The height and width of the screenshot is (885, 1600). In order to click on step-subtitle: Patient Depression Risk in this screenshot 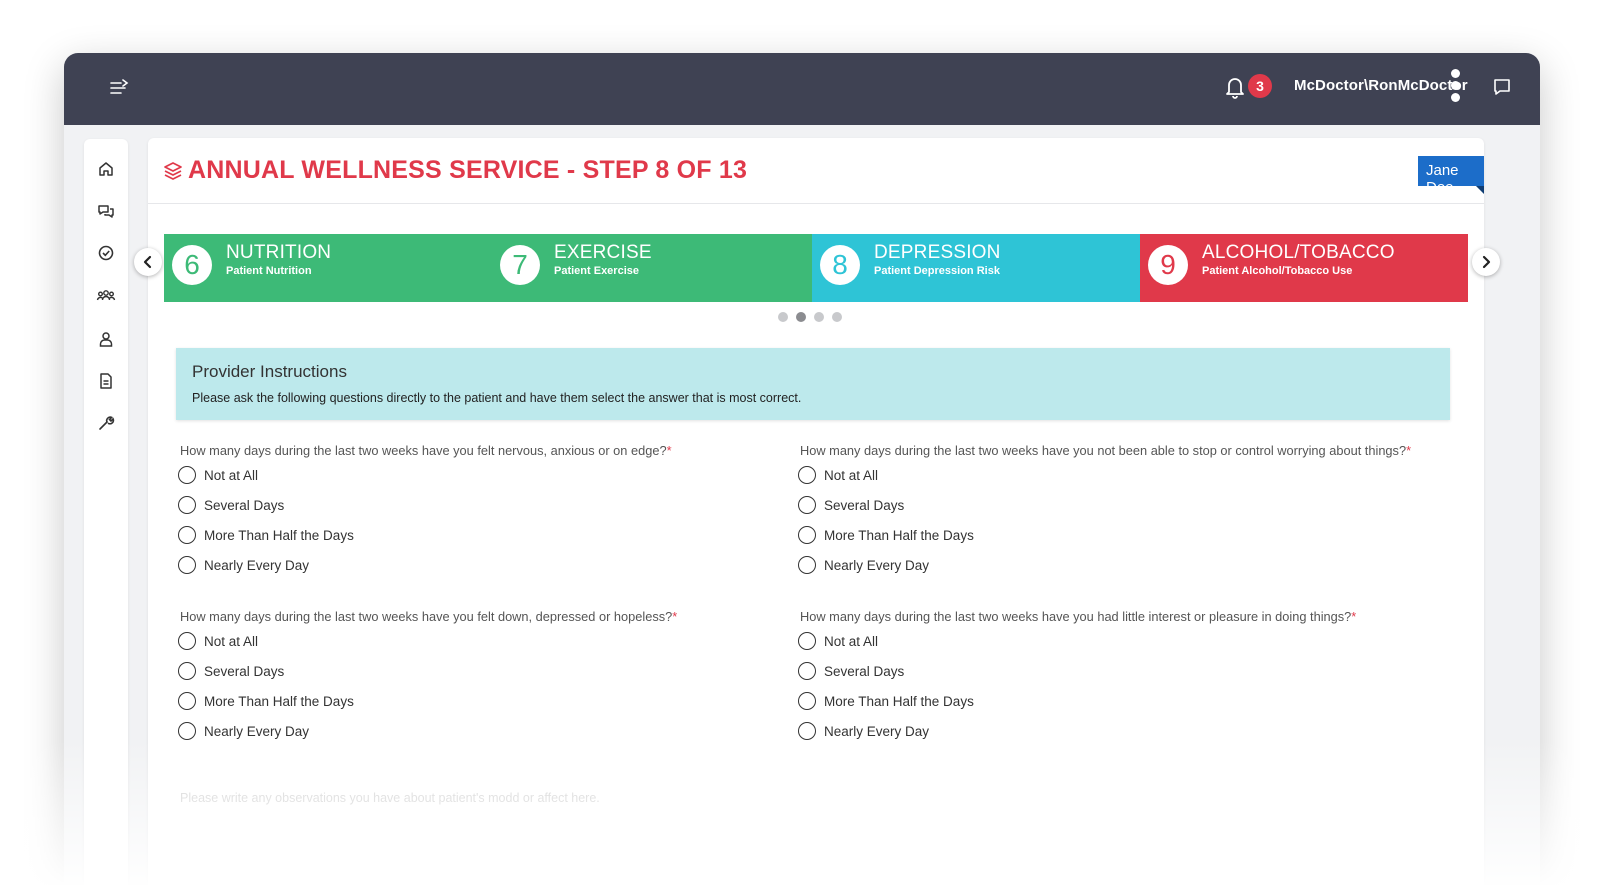, I will do `click(937, 271)`.